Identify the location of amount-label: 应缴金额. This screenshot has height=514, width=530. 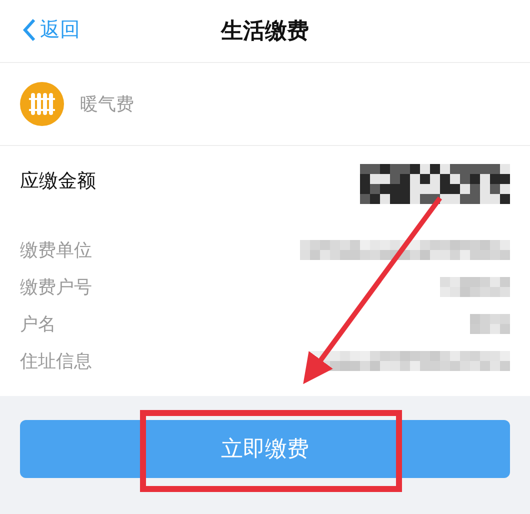
(58, 181).